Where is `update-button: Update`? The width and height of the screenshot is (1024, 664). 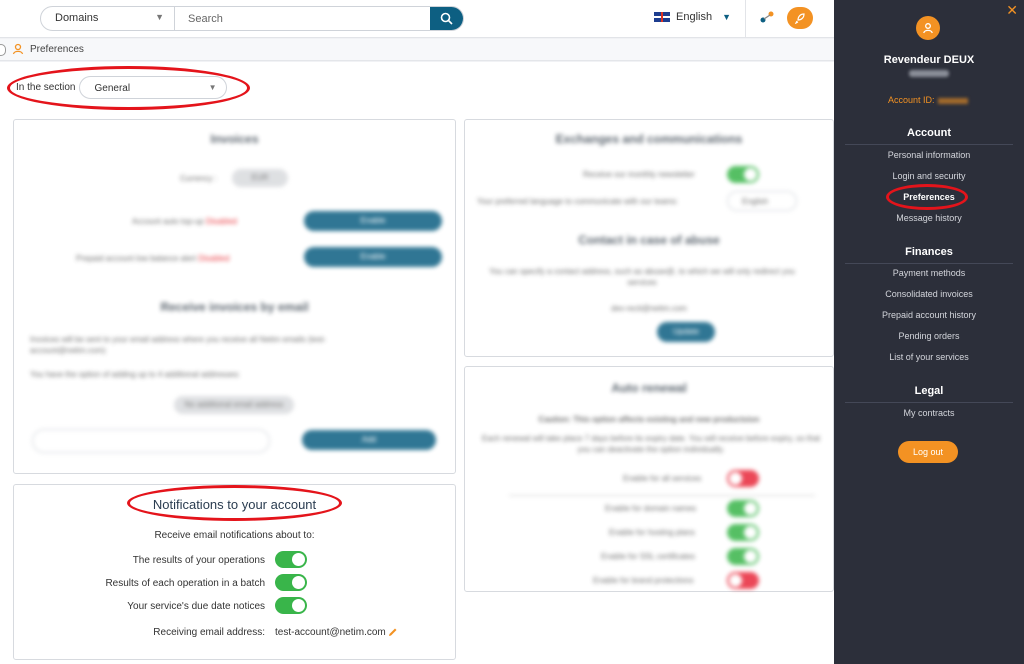
update-button: Update is located at coordinates (686, 332).